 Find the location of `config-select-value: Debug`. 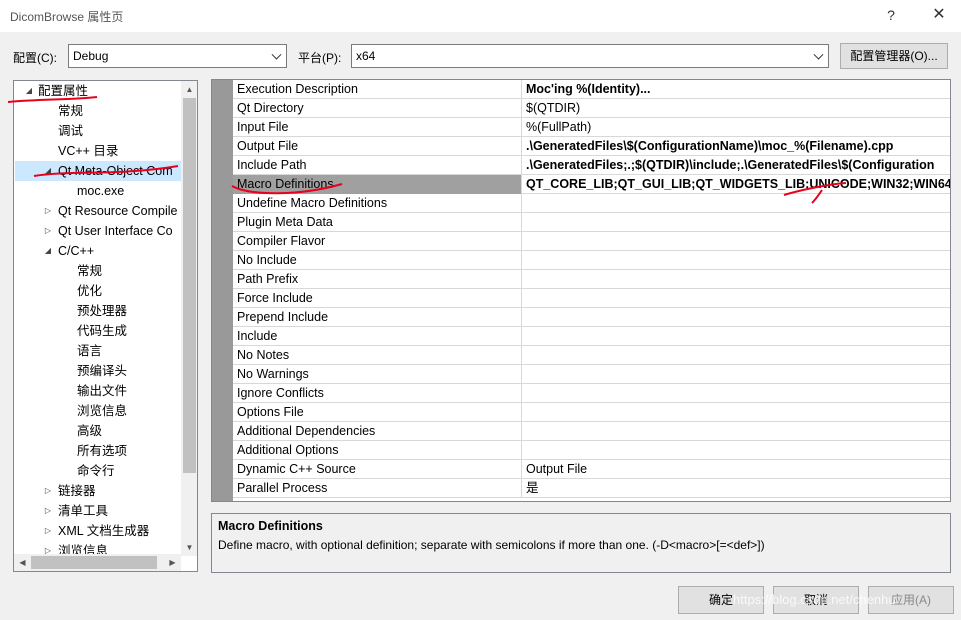

config-select-value: Debug is located at coordinates (91, 56).